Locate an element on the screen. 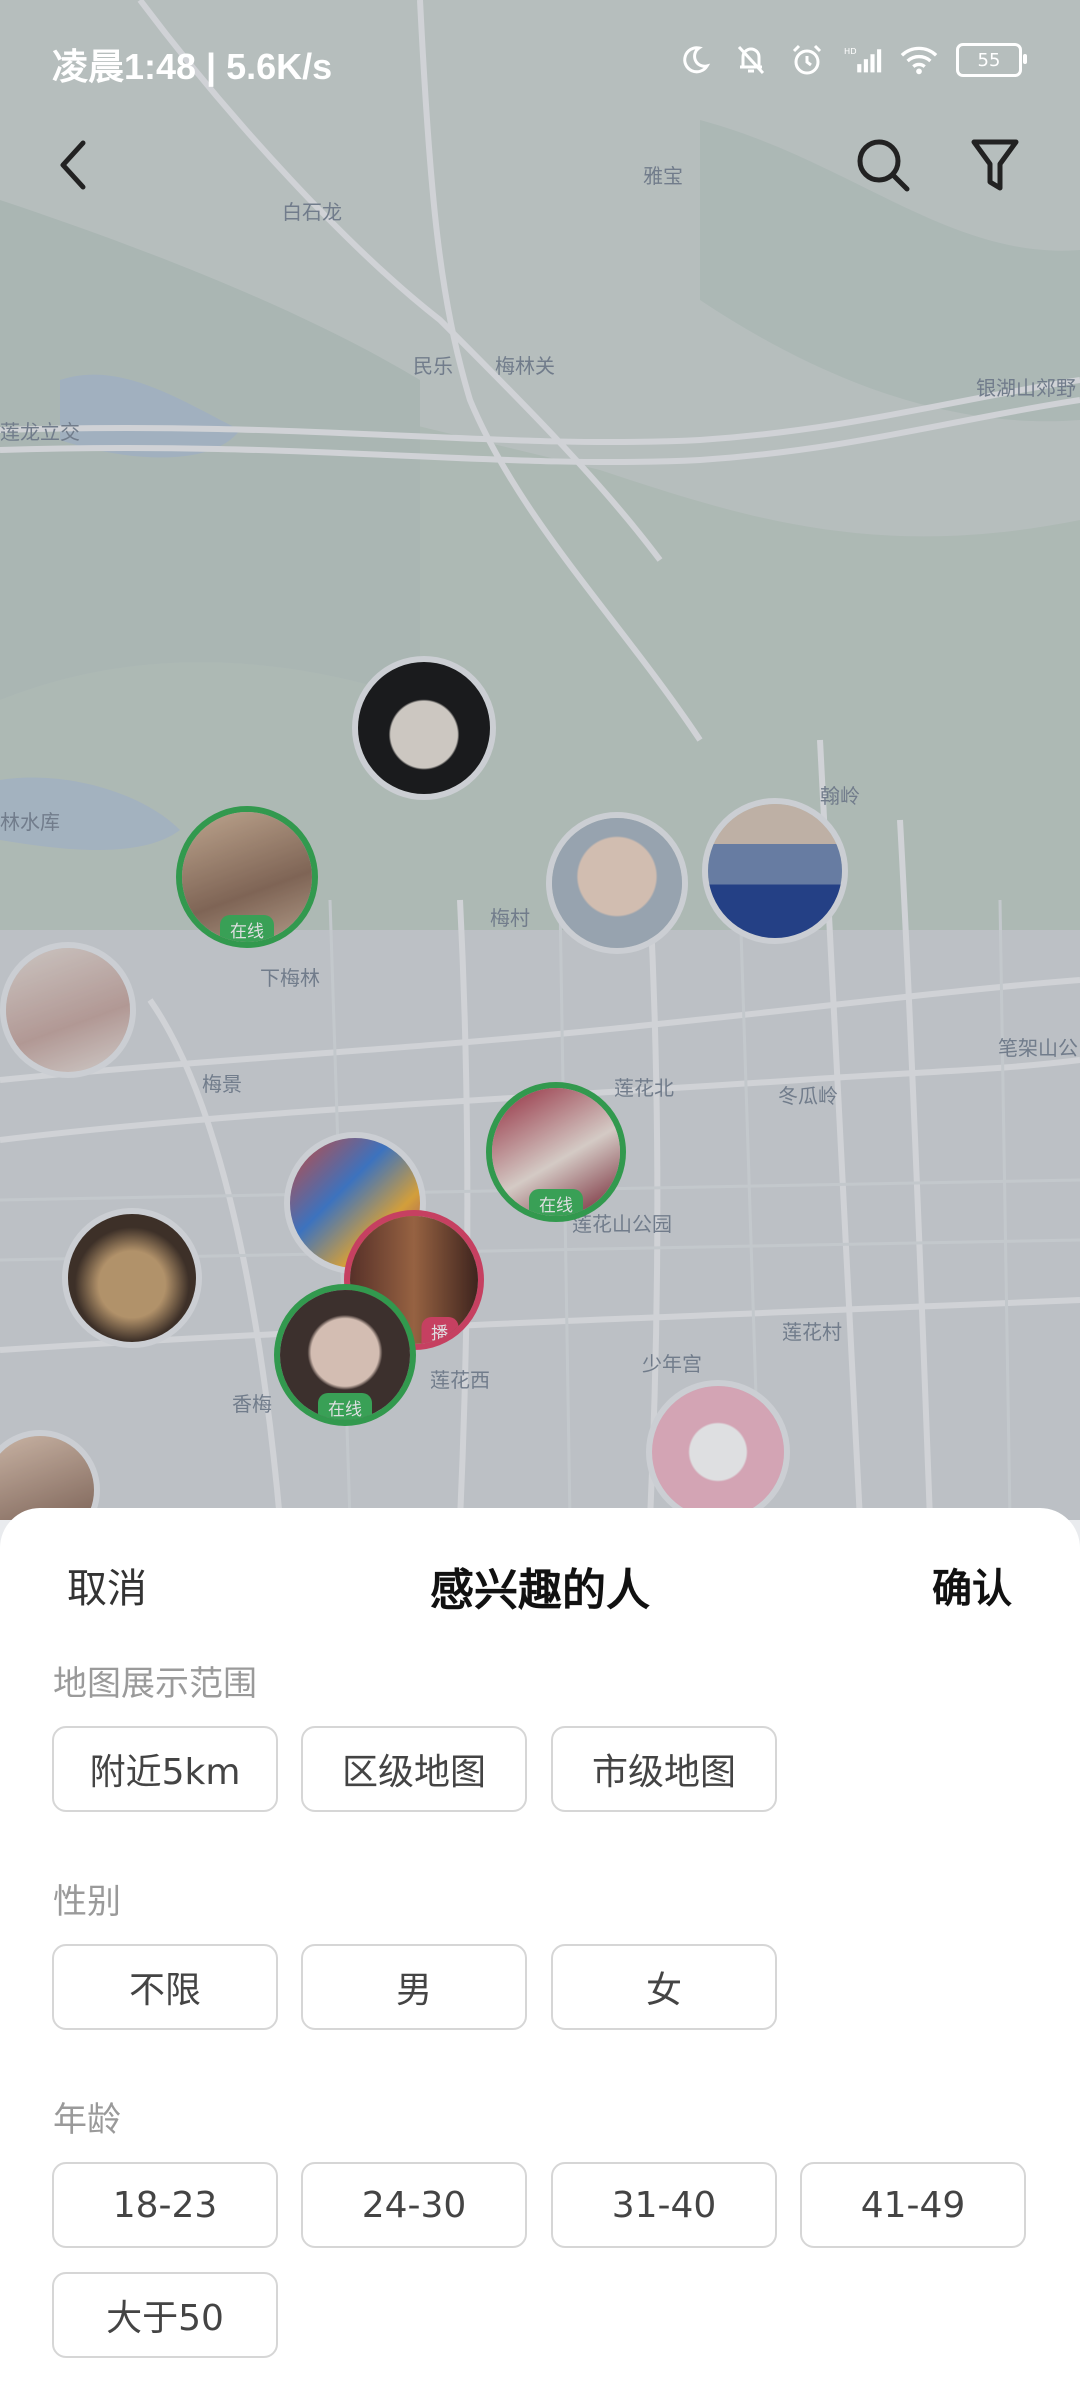  wifi-icon is located at coordinates (919, 60).